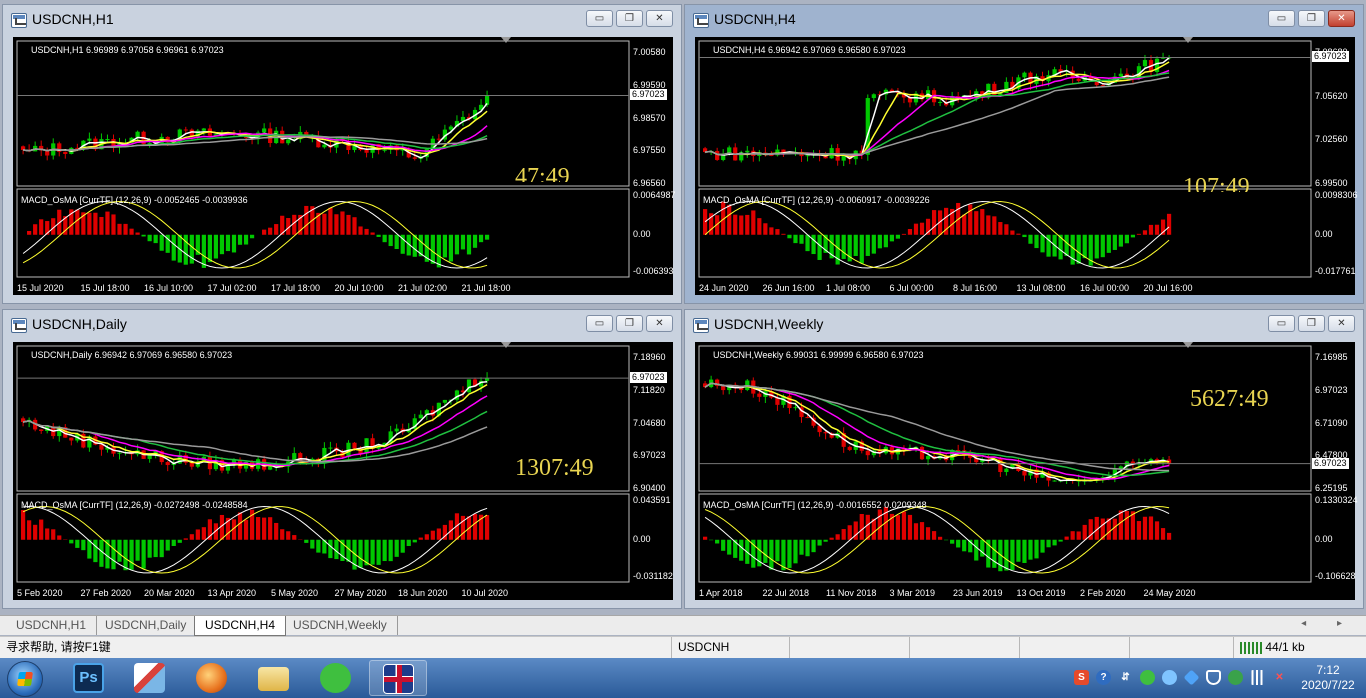 This screenshot has width=1366, height=698. What do you see at coordinates (1213, 677) in the screenshot?
I see `shield-icon` at bounding box center [1213, 677].